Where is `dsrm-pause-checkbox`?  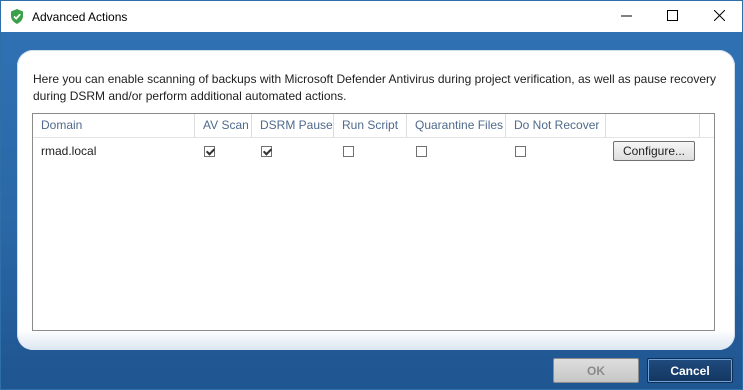
dsrm-pause-checkbox is located at coordinates (266, 151).